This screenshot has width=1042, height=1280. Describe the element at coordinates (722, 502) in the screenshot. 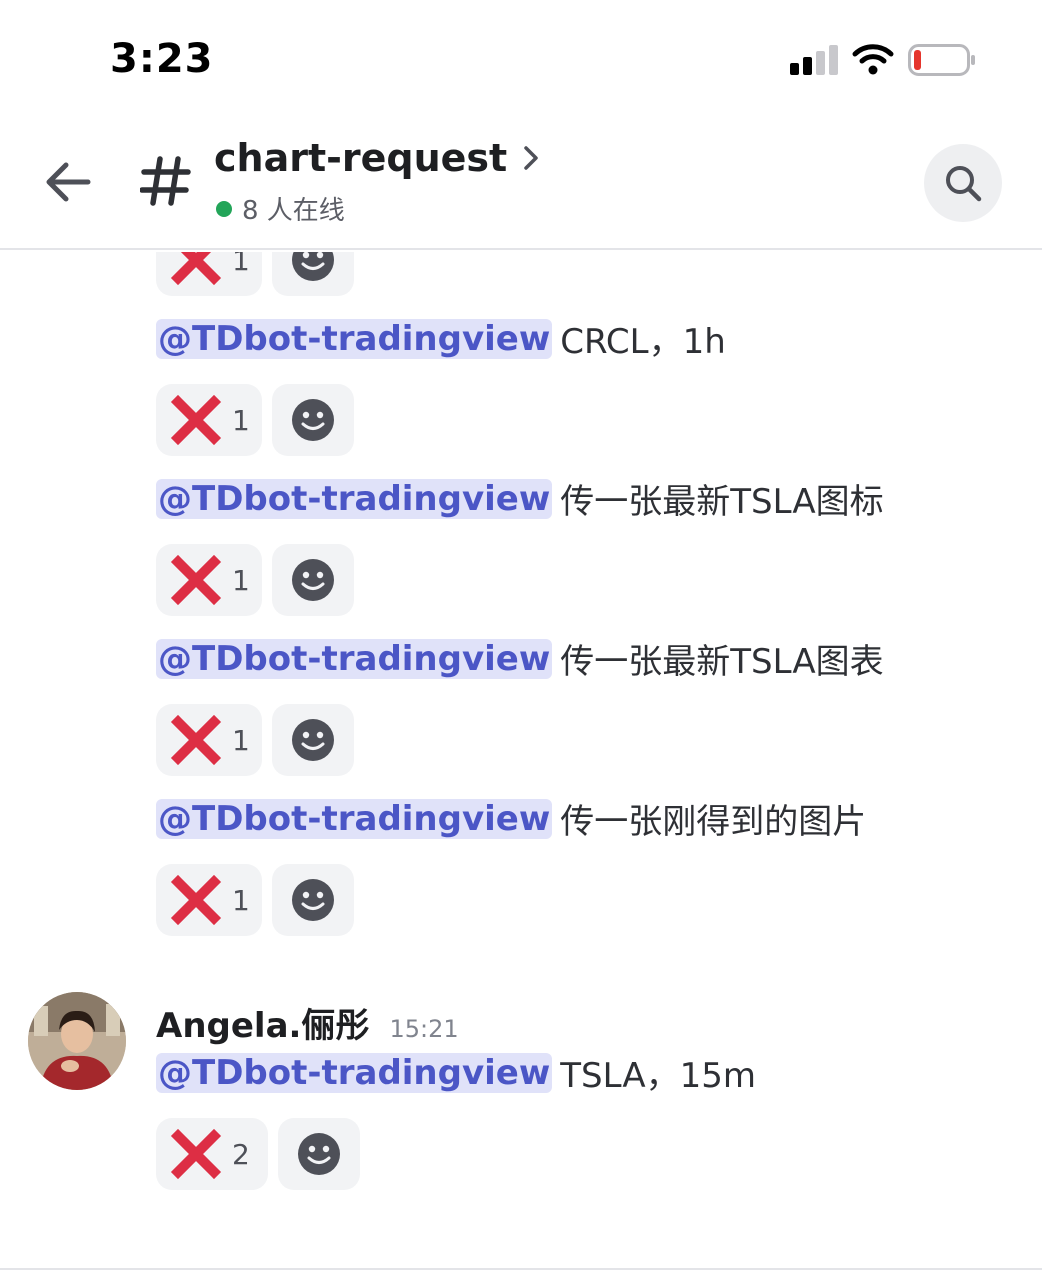

I see `message-text: 传一张最新TSLA图标` at that location.